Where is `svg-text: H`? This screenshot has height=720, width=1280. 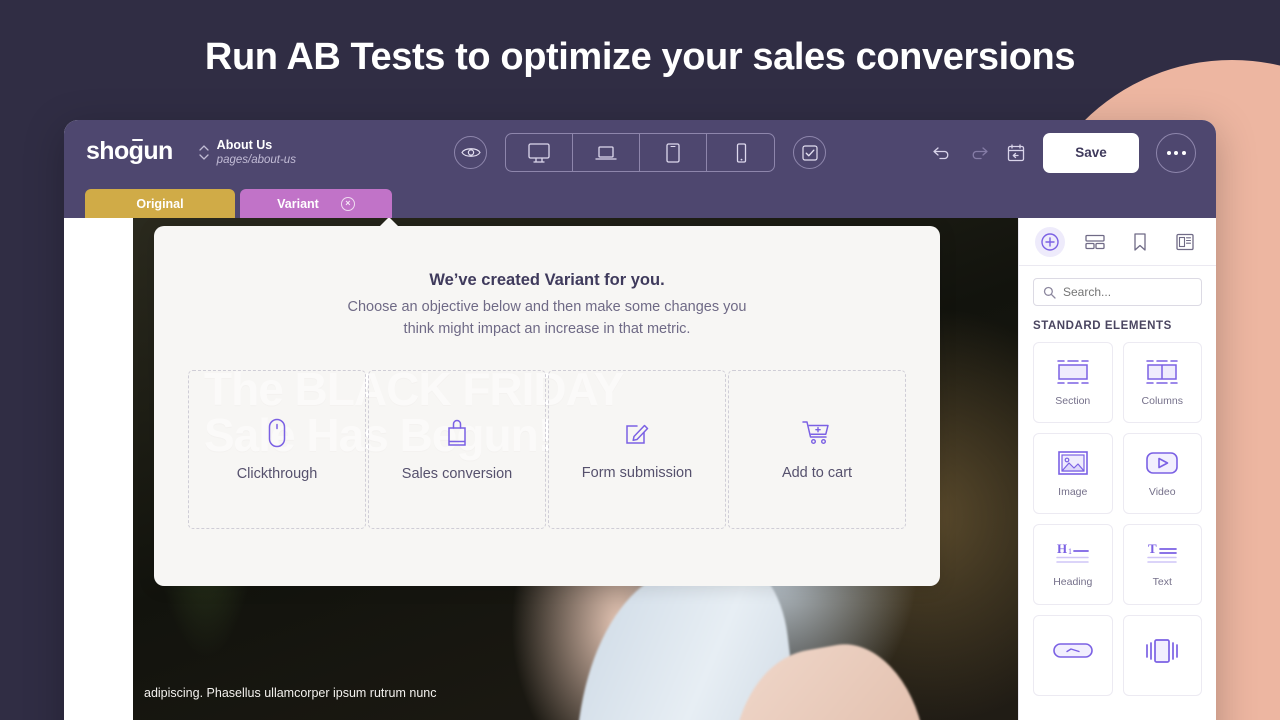
svg-text: H is located at coordinates (1062, 548).